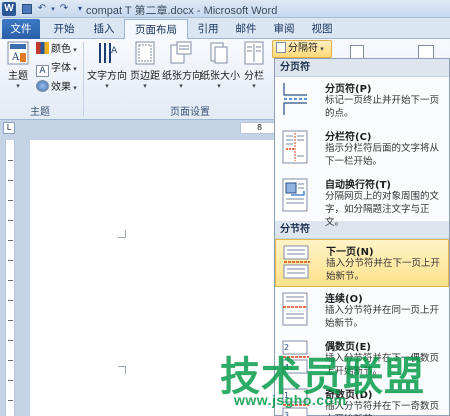 This screenshot has width=450, height=416. What do you see at coordinates (219, 86) in the screenshot?
I see `paper-size-dropdown-icon: ▾` at bounding box center [219, 86].